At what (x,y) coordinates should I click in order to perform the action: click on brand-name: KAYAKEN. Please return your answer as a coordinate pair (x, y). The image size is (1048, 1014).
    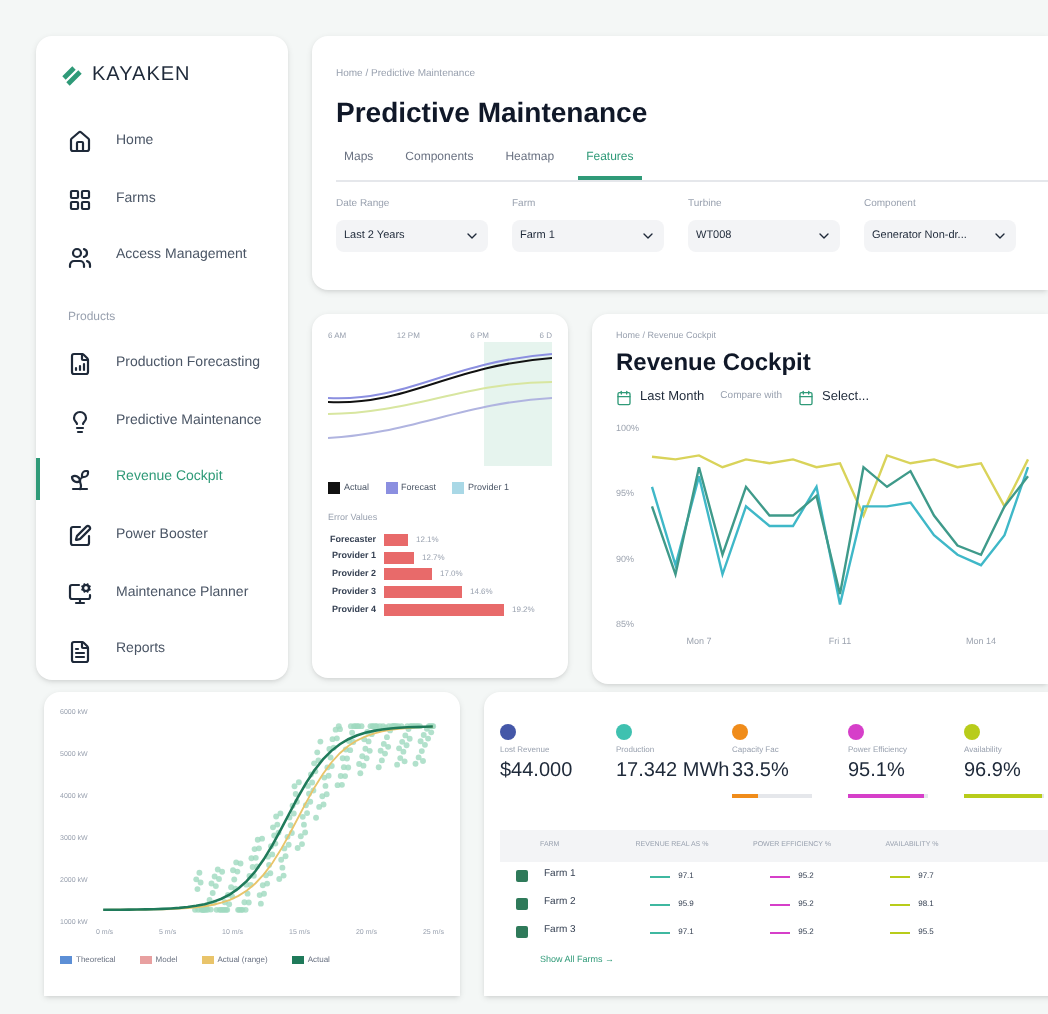
    Looking at the image, I should click on (141, 76).